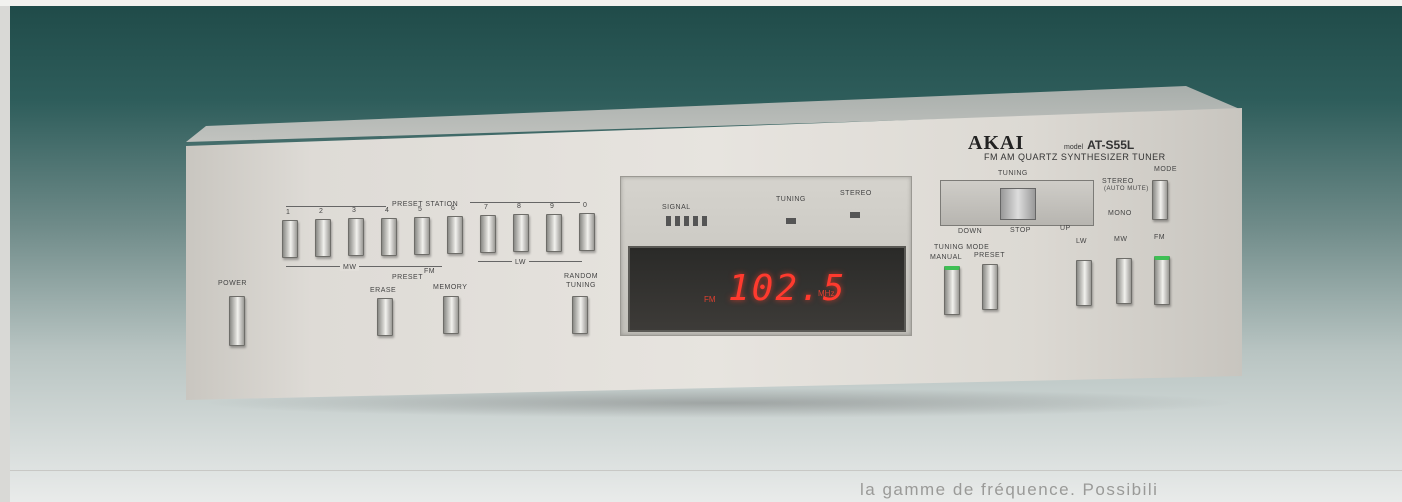 The image size is (1402, 502). Describe the element at coordinates (237, 321) in the screenshot. I see `power-button` at that location.